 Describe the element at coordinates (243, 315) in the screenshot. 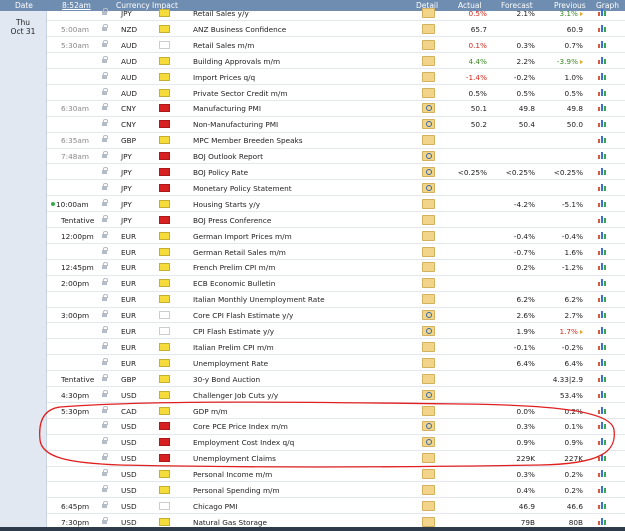

I see `event-title: Core CPI Flash Estimate y/y` at that location.